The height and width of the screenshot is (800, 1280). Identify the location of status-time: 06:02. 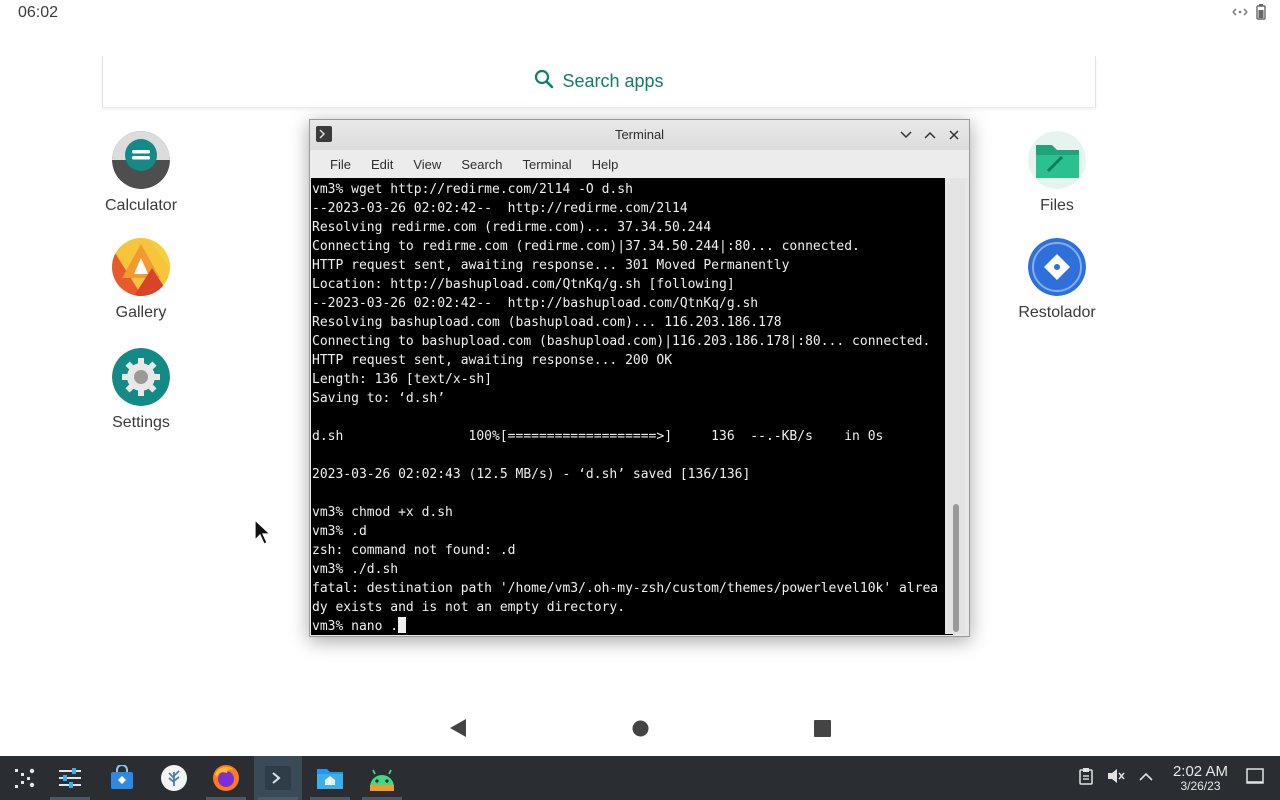
(38, 12).